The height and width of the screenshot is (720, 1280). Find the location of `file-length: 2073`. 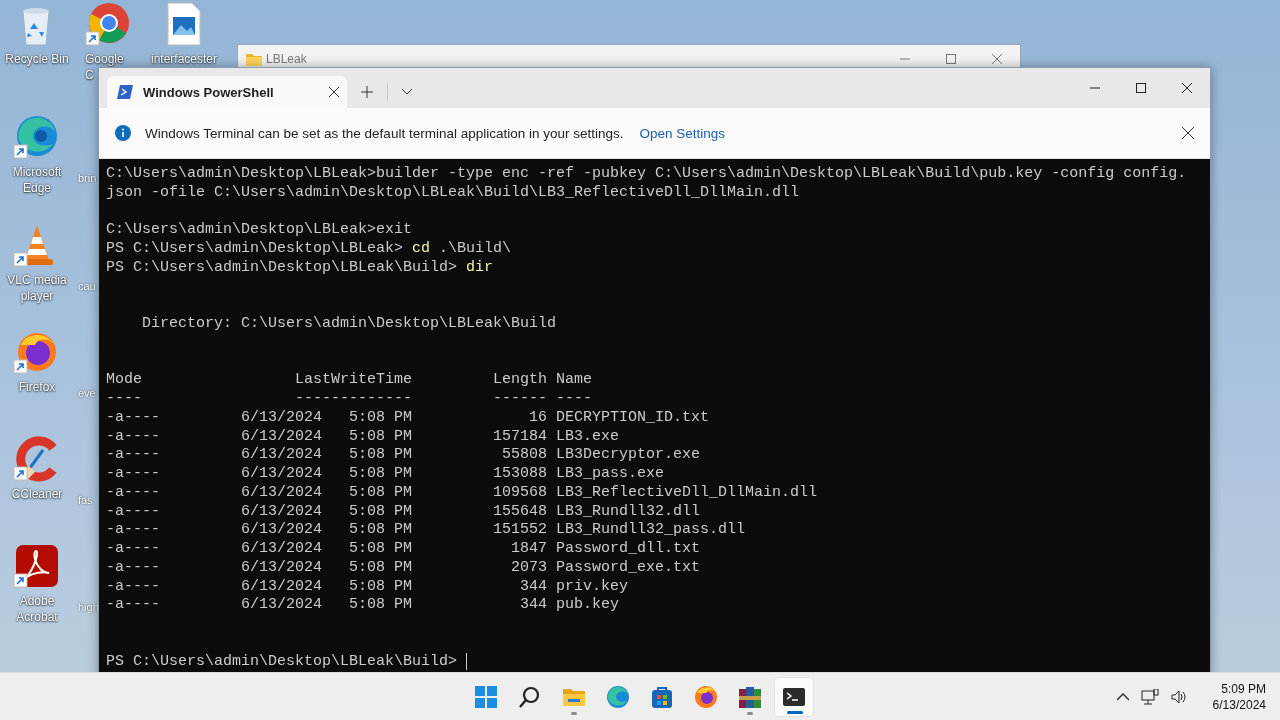

file-length: 2073 is located at coordinates (529, 568).